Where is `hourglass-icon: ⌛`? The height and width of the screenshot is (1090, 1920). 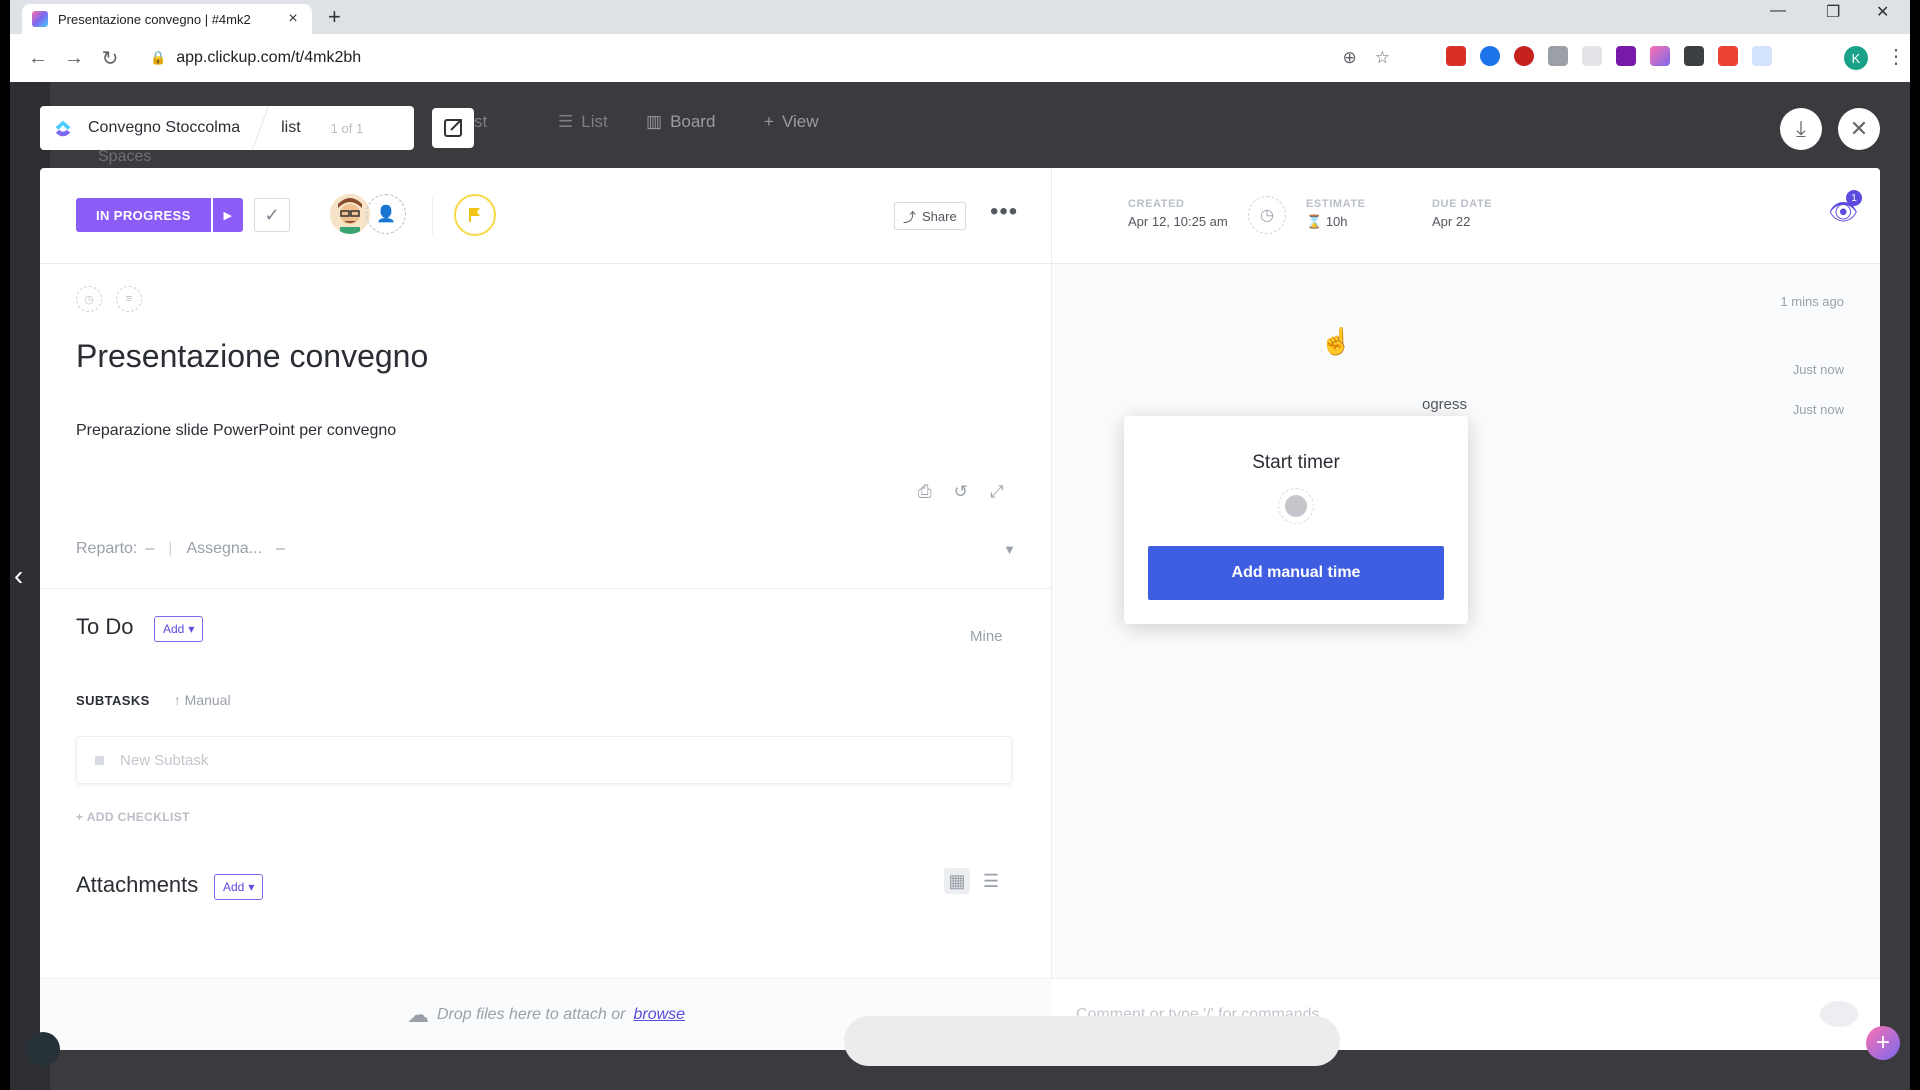 hourglass-icon: ⌛ is located at coordinates (1316, 221).